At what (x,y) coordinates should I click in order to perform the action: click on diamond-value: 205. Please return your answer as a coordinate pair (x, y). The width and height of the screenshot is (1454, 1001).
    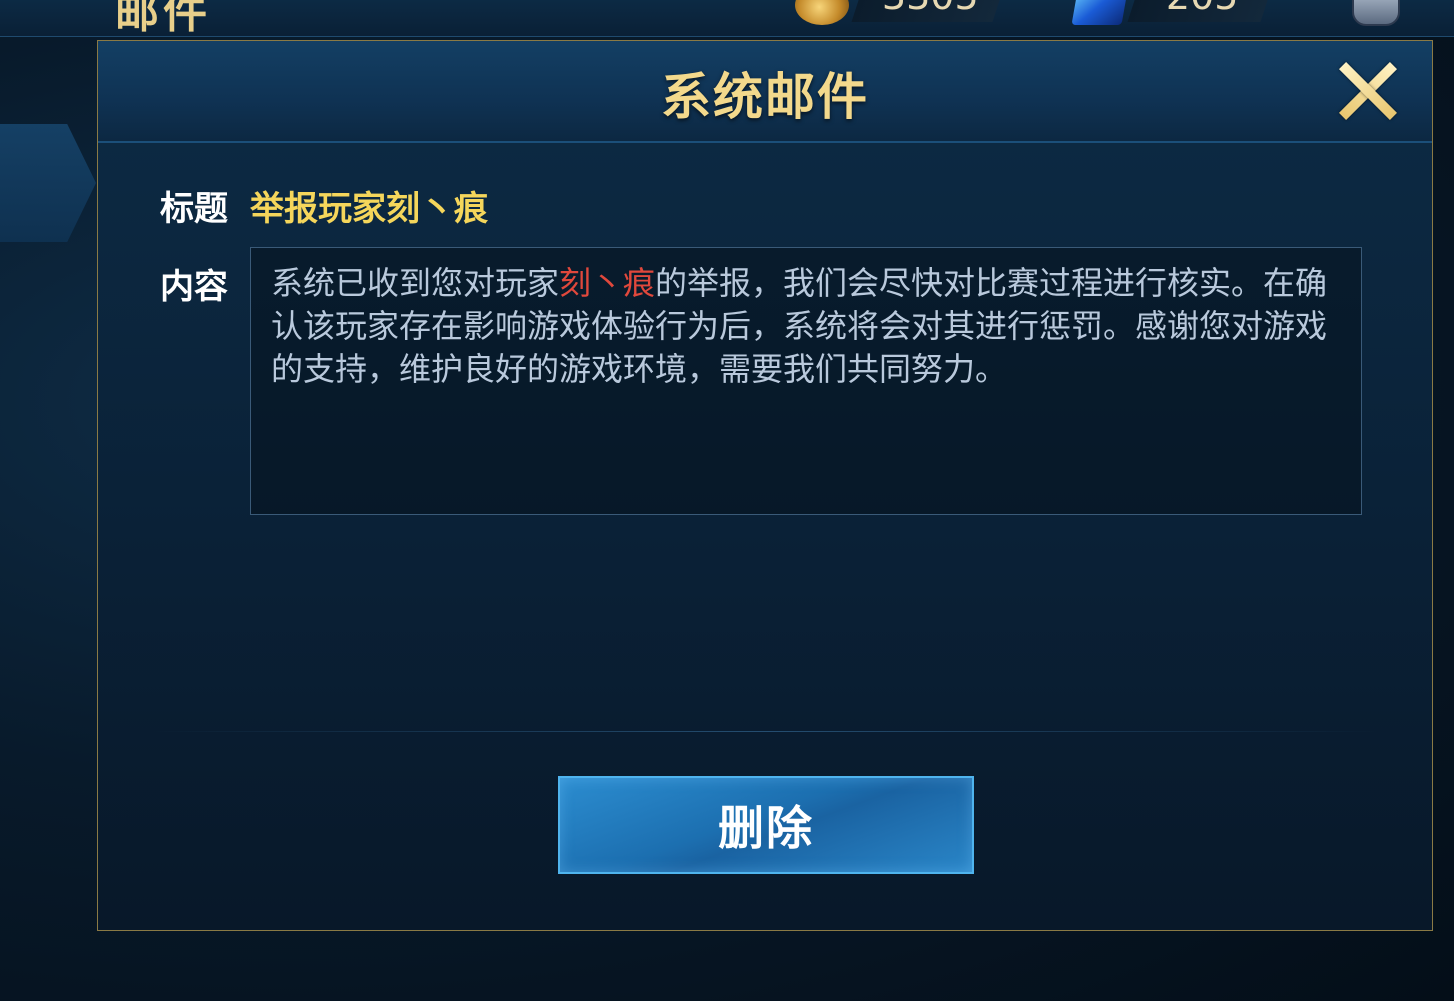
    Looking at the image, I should click on (1202, 9).